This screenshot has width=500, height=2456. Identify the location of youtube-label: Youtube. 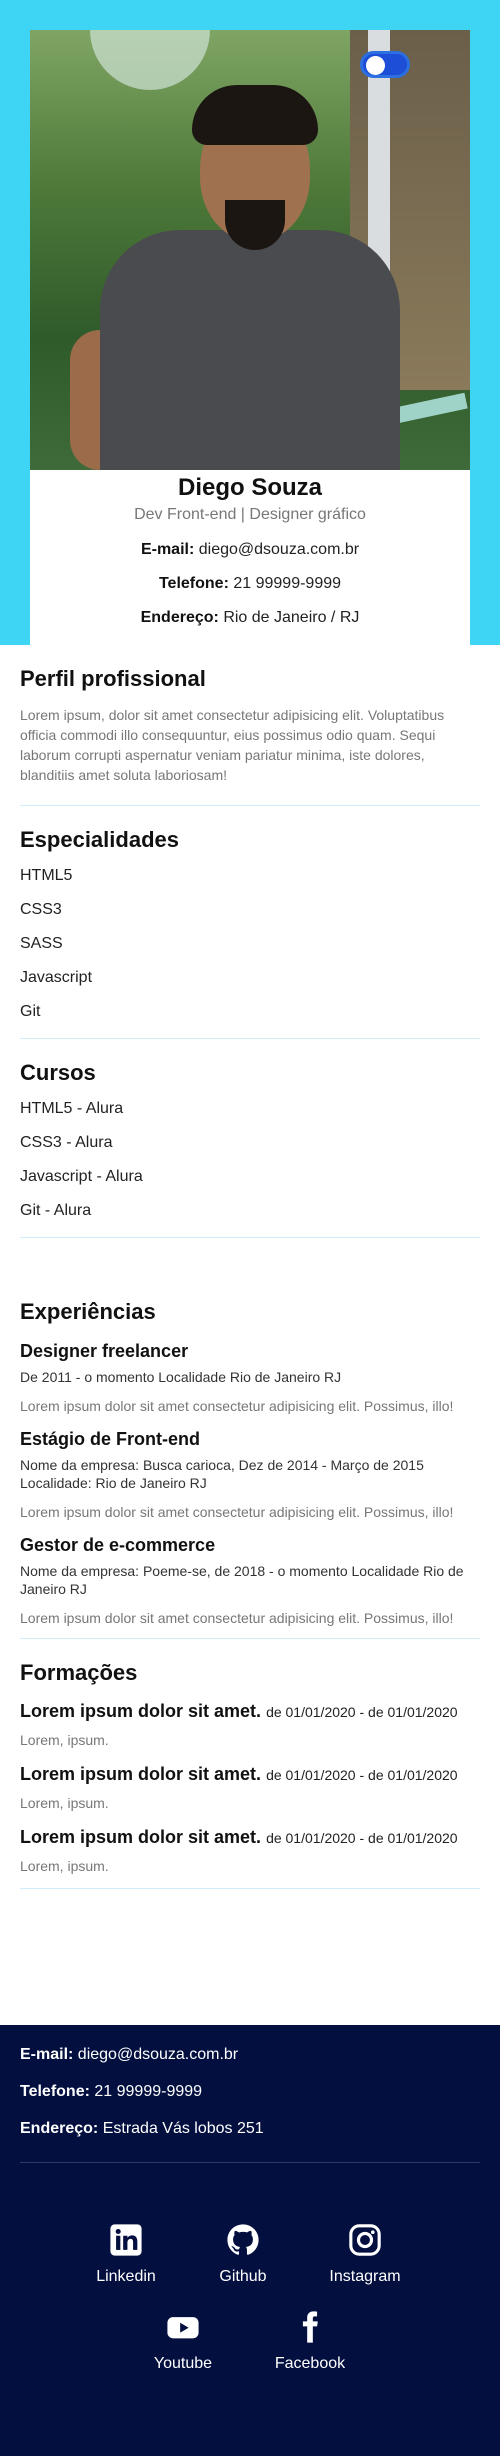
(183, 2363).